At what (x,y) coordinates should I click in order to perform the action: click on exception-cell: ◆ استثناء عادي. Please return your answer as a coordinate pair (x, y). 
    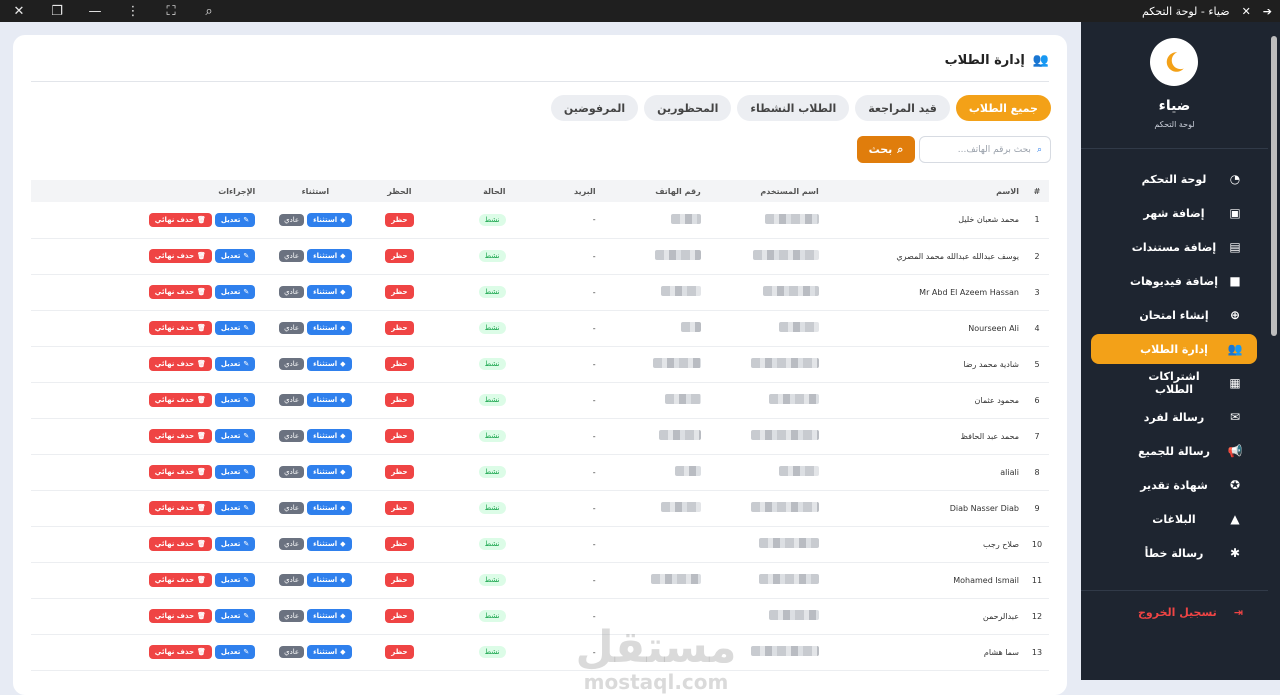
    Looking at the image, I should click on (315, 328).